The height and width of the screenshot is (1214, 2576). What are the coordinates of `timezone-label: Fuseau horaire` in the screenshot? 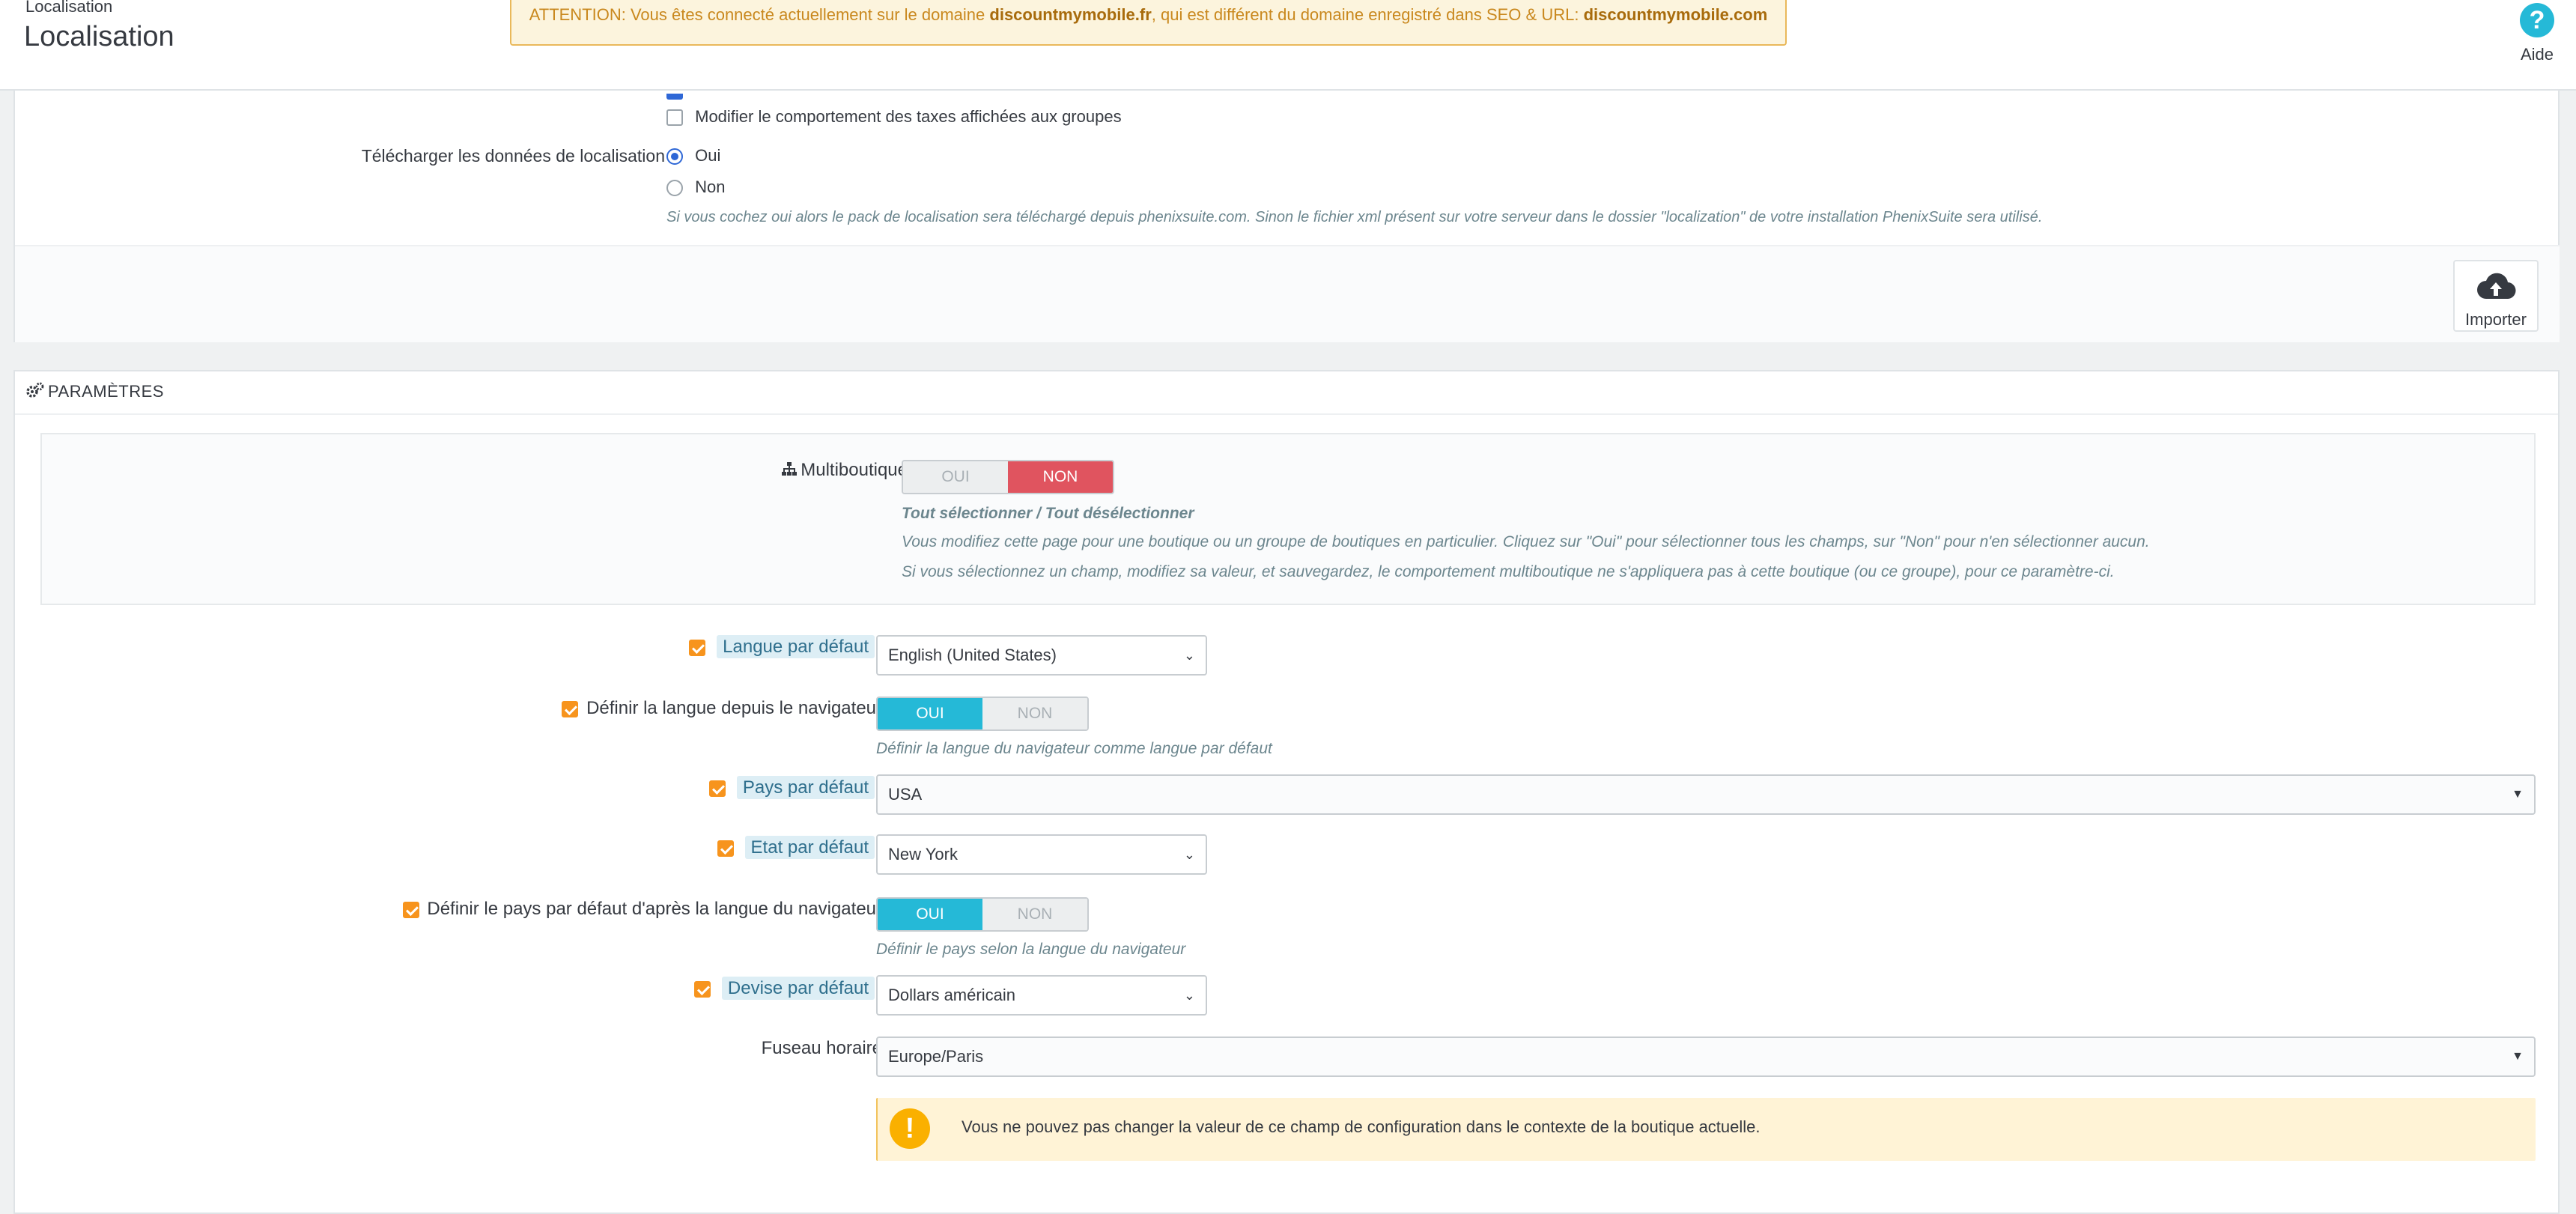 It's located at (821, 1048).